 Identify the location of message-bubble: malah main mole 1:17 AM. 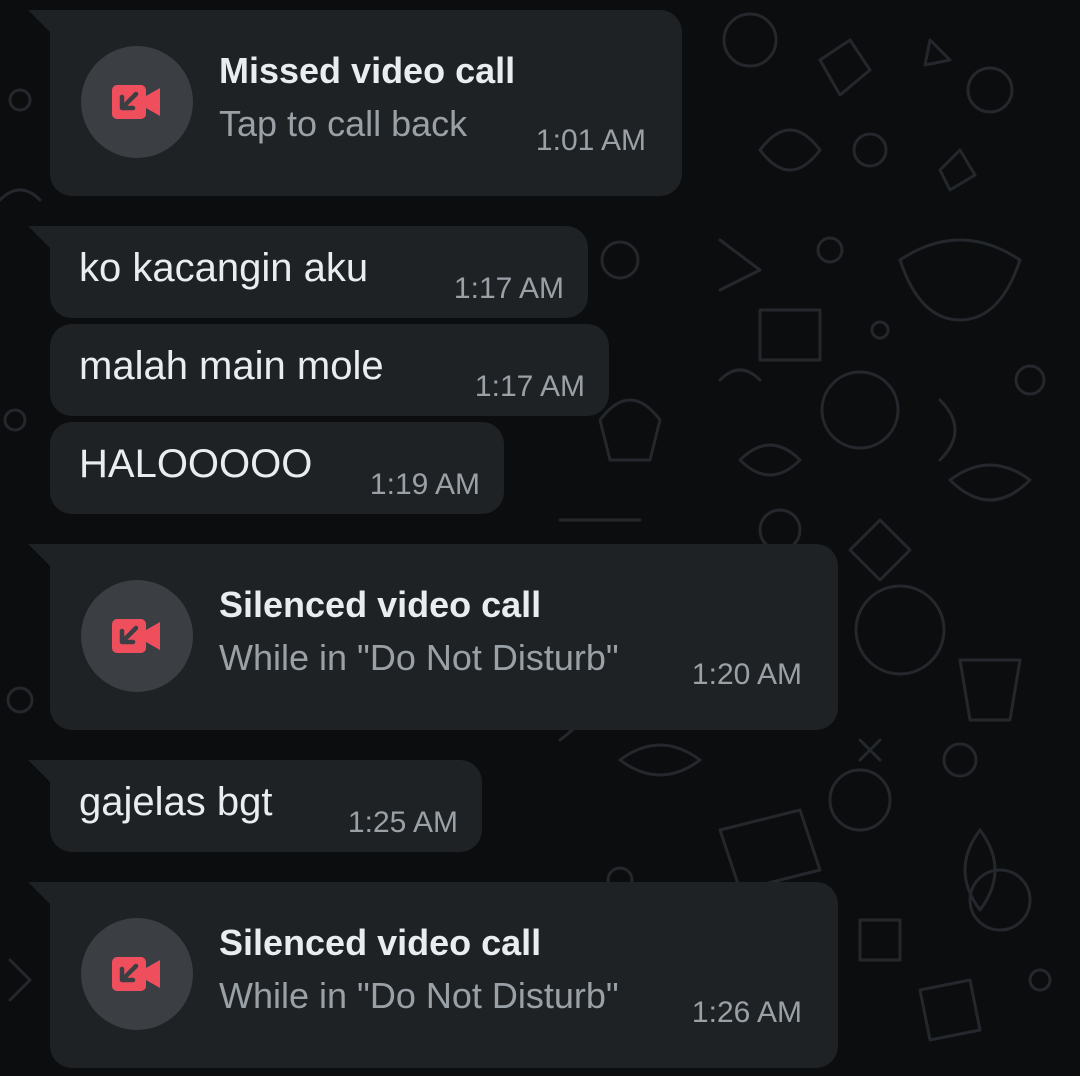
(329, 370).